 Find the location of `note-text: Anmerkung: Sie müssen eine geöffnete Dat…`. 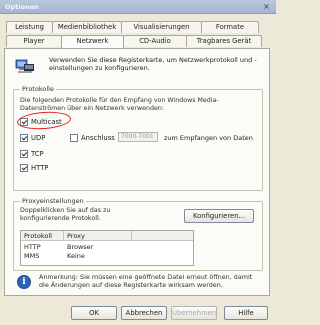

note-text: Anmerkung: Sie müssen eine geöffnete Dat… is located at coordinates (146, 281).